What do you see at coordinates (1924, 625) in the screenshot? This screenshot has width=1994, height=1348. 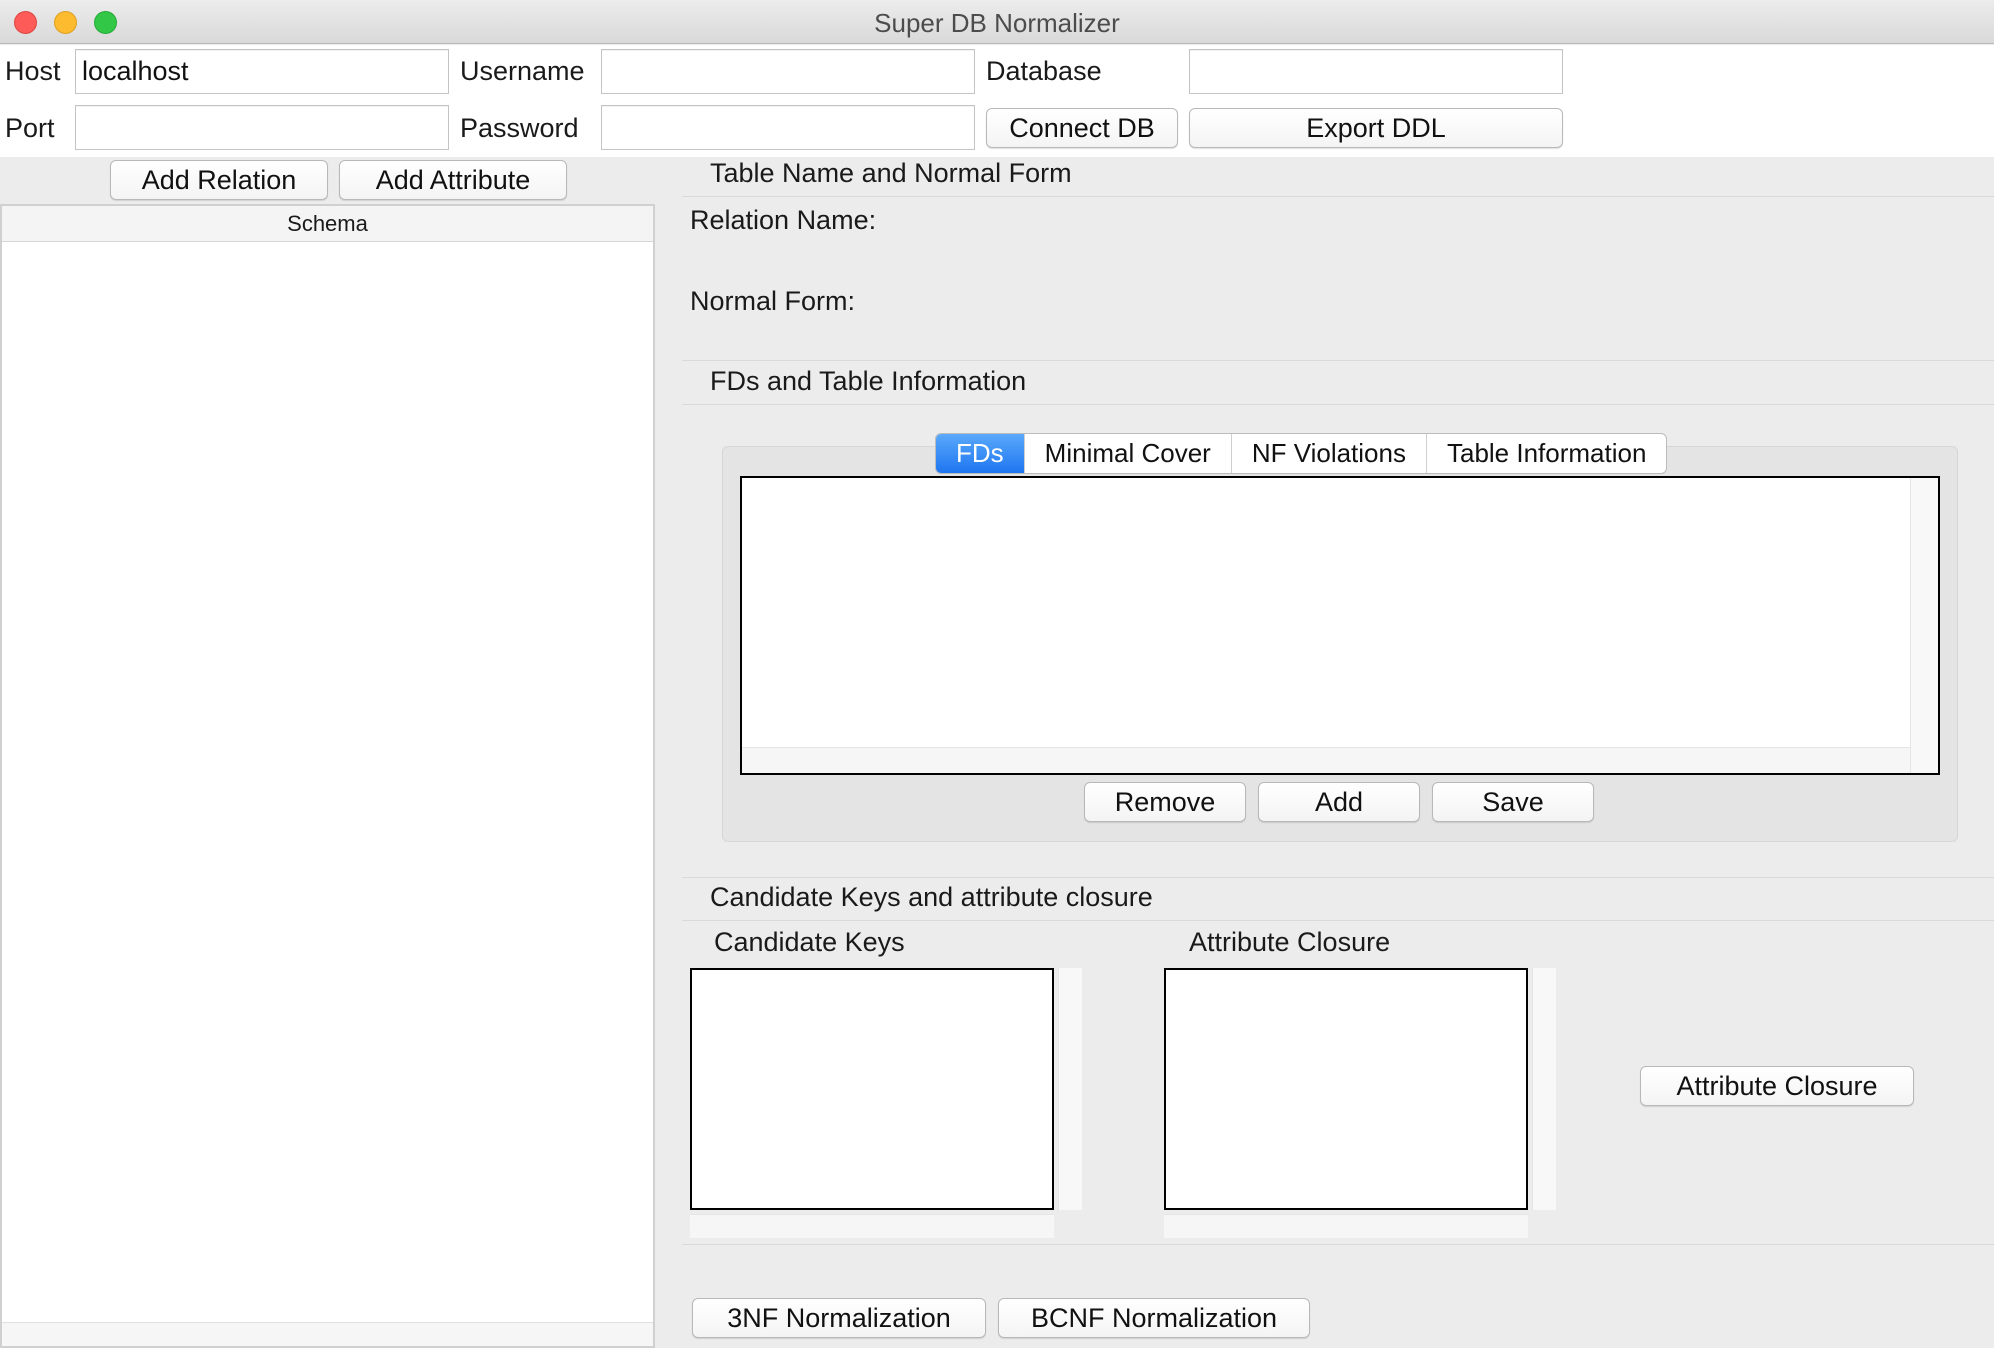 I see `fd-list-vertical-scrollbar` at bounding box center [1924, 625].